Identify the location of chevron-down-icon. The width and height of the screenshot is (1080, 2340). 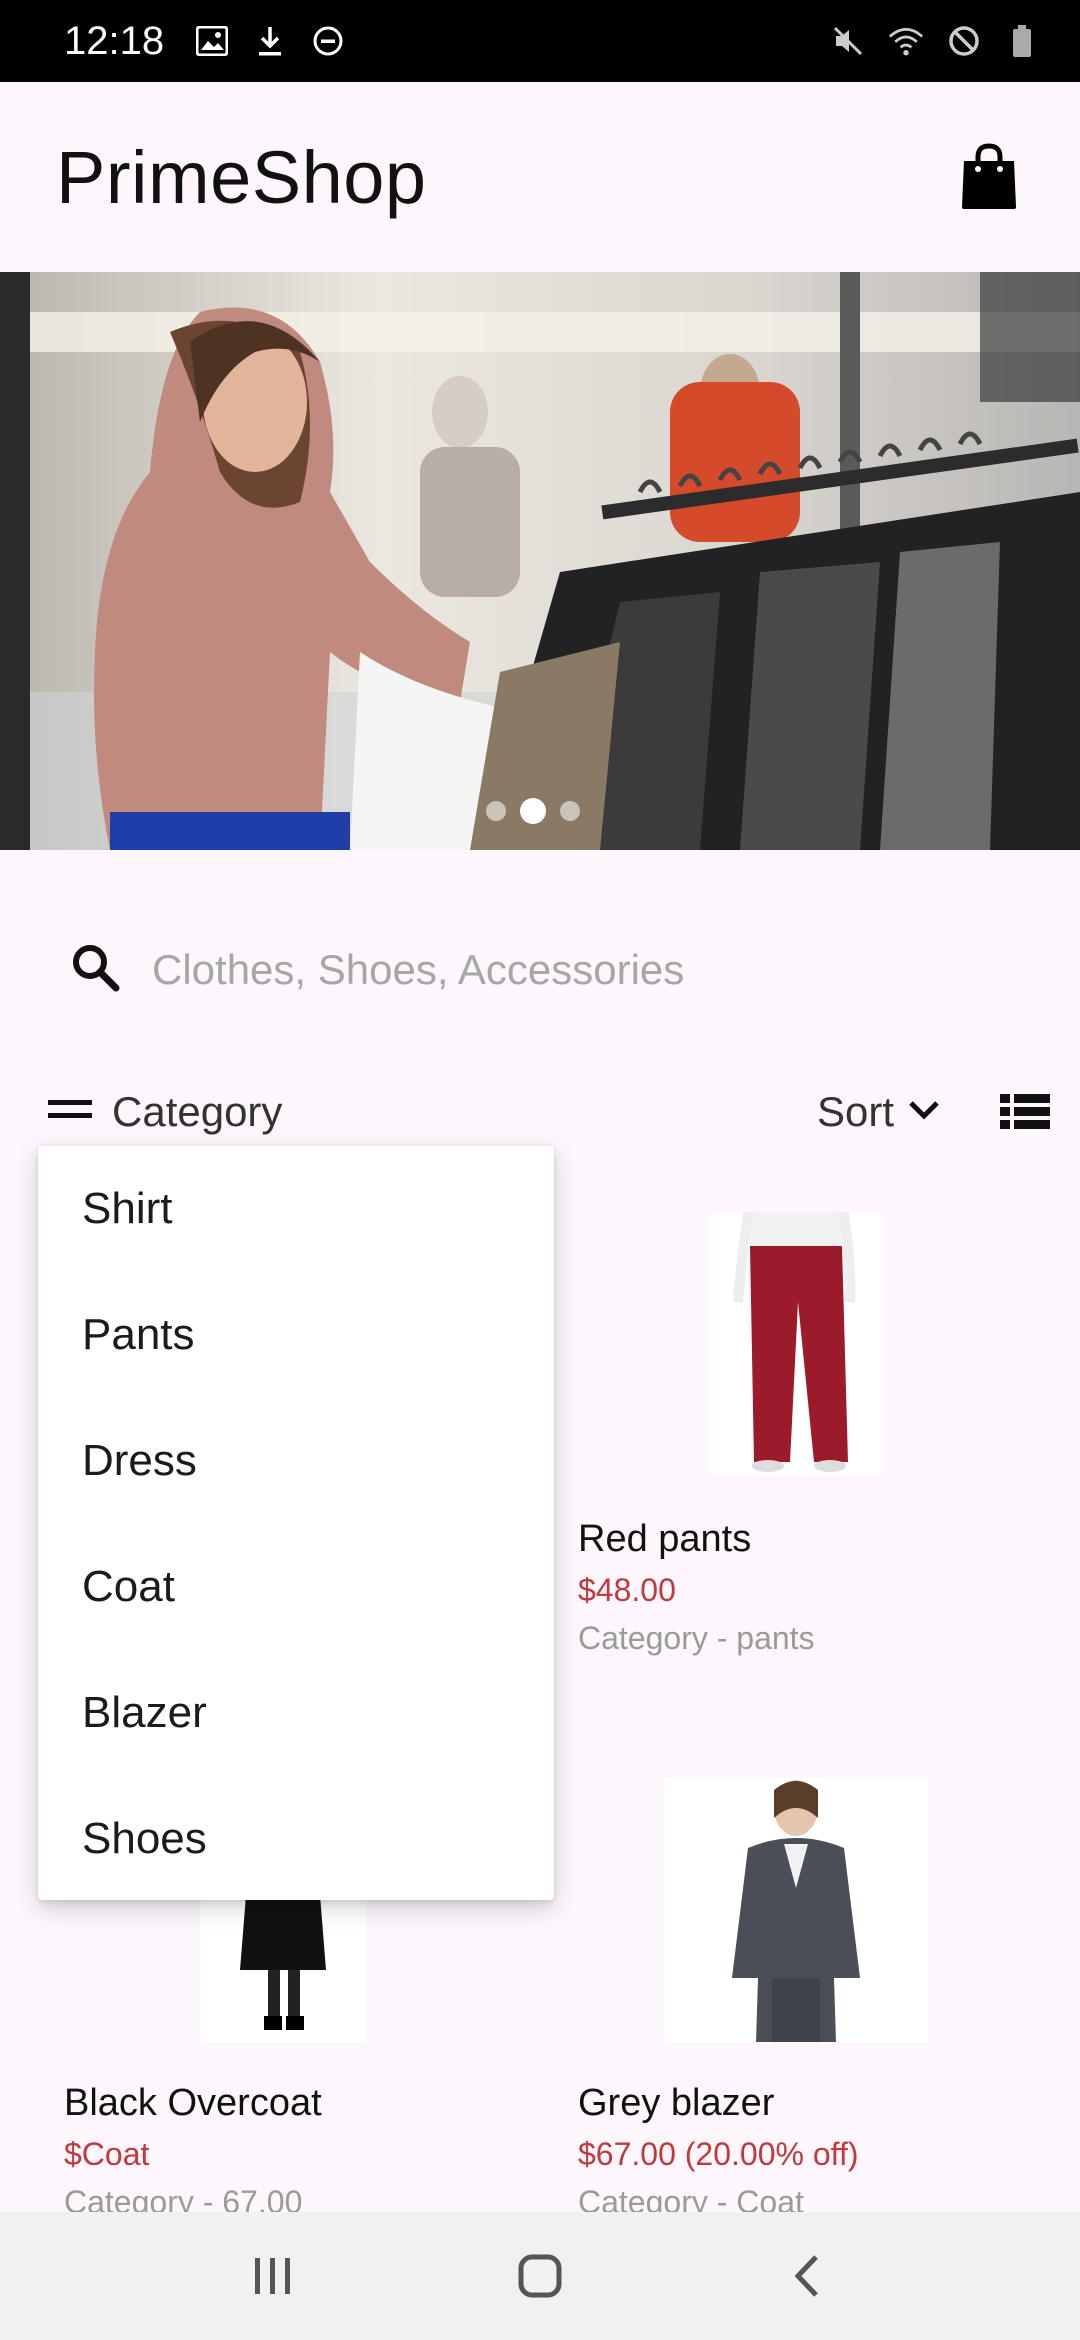
(924, 1112).